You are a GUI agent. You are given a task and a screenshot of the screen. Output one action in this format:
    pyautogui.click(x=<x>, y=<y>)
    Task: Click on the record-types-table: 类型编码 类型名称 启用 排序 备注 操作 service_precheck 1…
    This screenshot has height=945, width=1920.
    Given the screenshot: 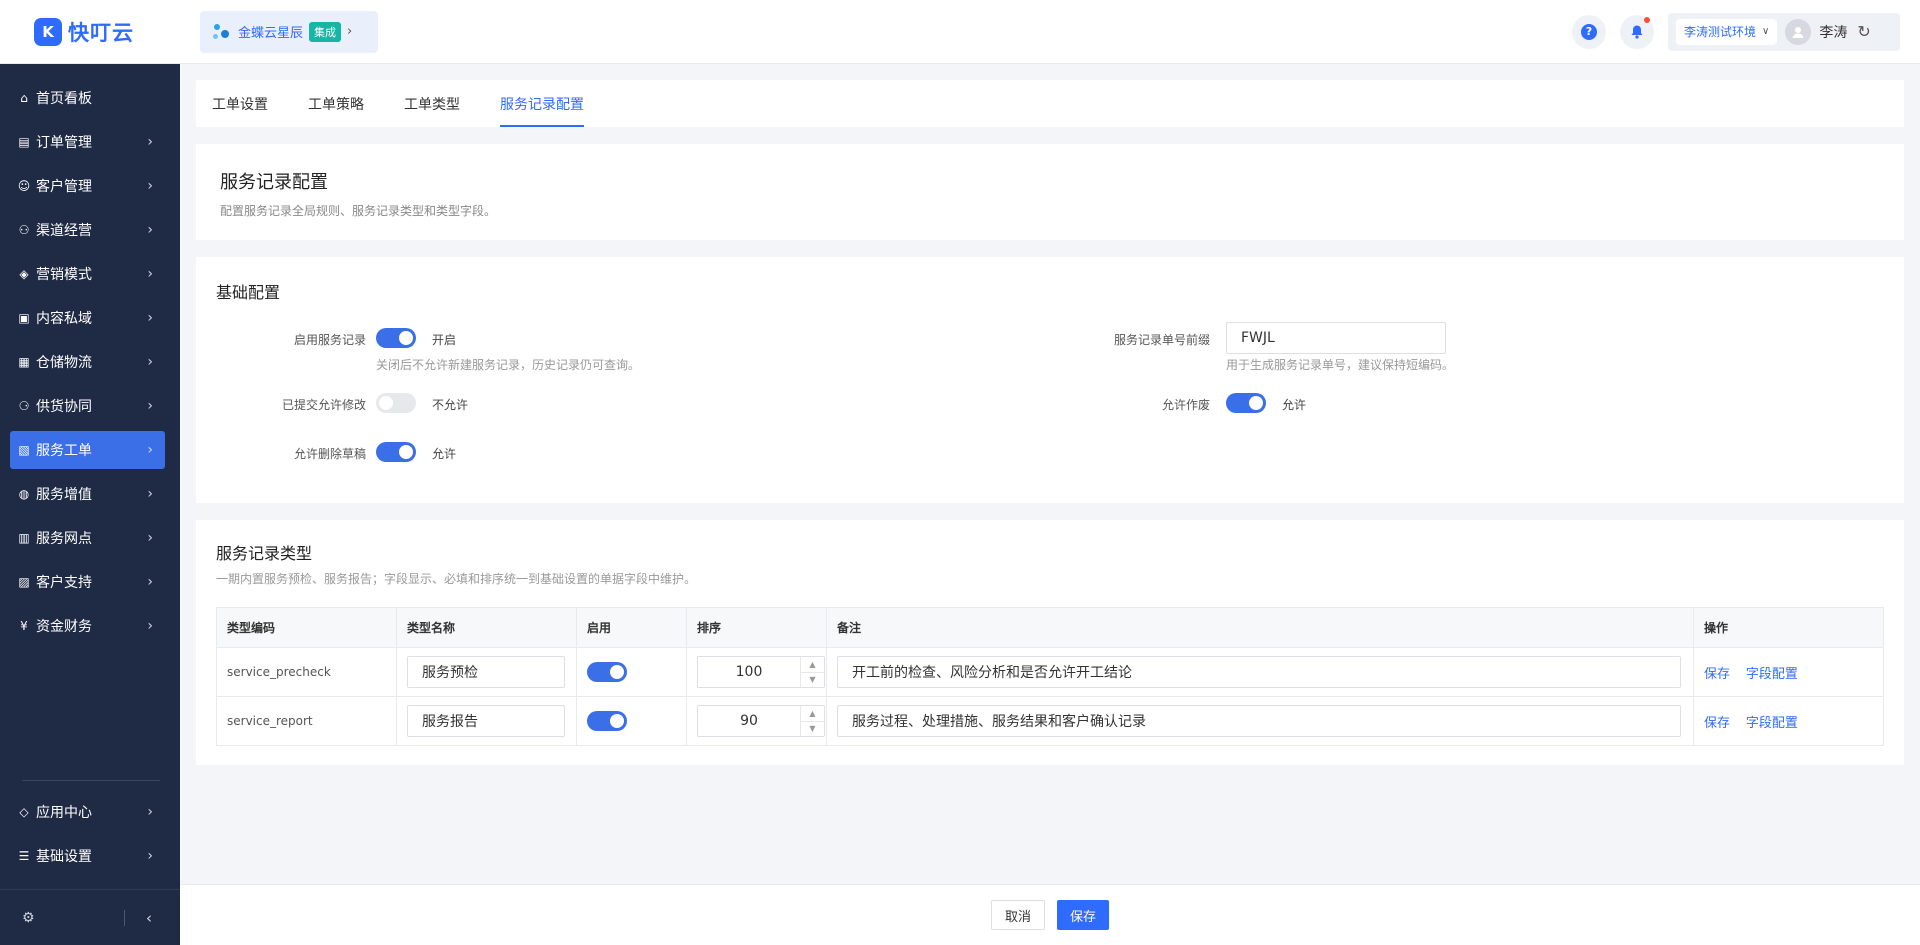 What is the action you would take?
    pyautogui.click(x=1050, y=676)
    